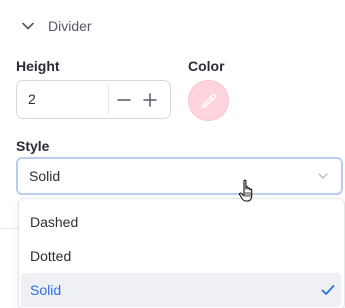 The height and width of the screenshot is (308, 345). Describe the element at coordinates (181, 222) in the screenshot. I see `style-option-dashed: Dashed` at that location.